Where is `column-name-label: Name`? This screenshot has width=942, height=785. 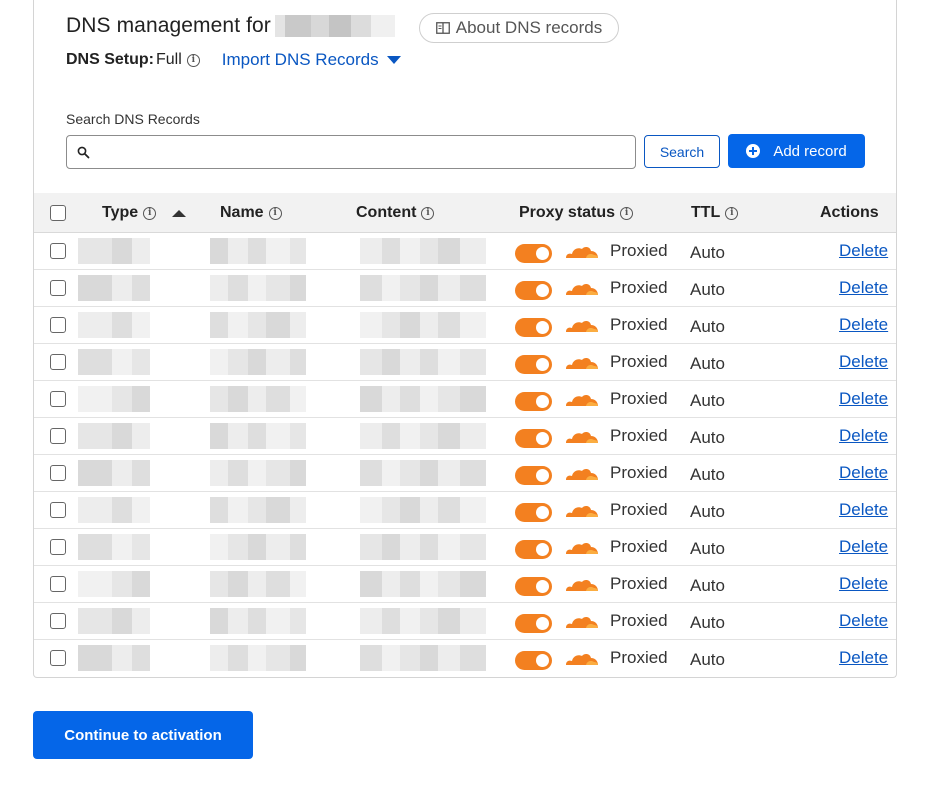
column-name-label: Name is located at coordinates (242, 212).